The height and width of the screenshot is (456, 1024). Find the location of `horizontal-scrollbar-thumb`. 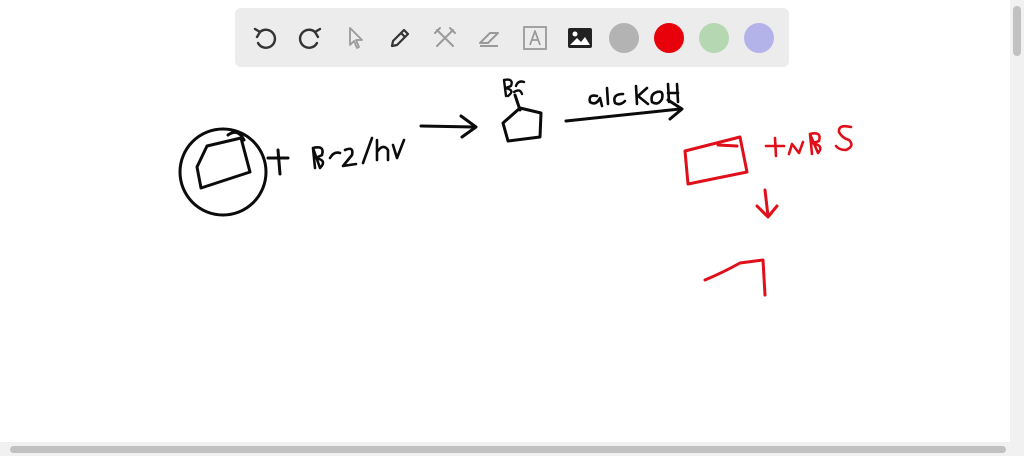

horizontal-scrollbar-thumb is located at coordinates (508, 449).